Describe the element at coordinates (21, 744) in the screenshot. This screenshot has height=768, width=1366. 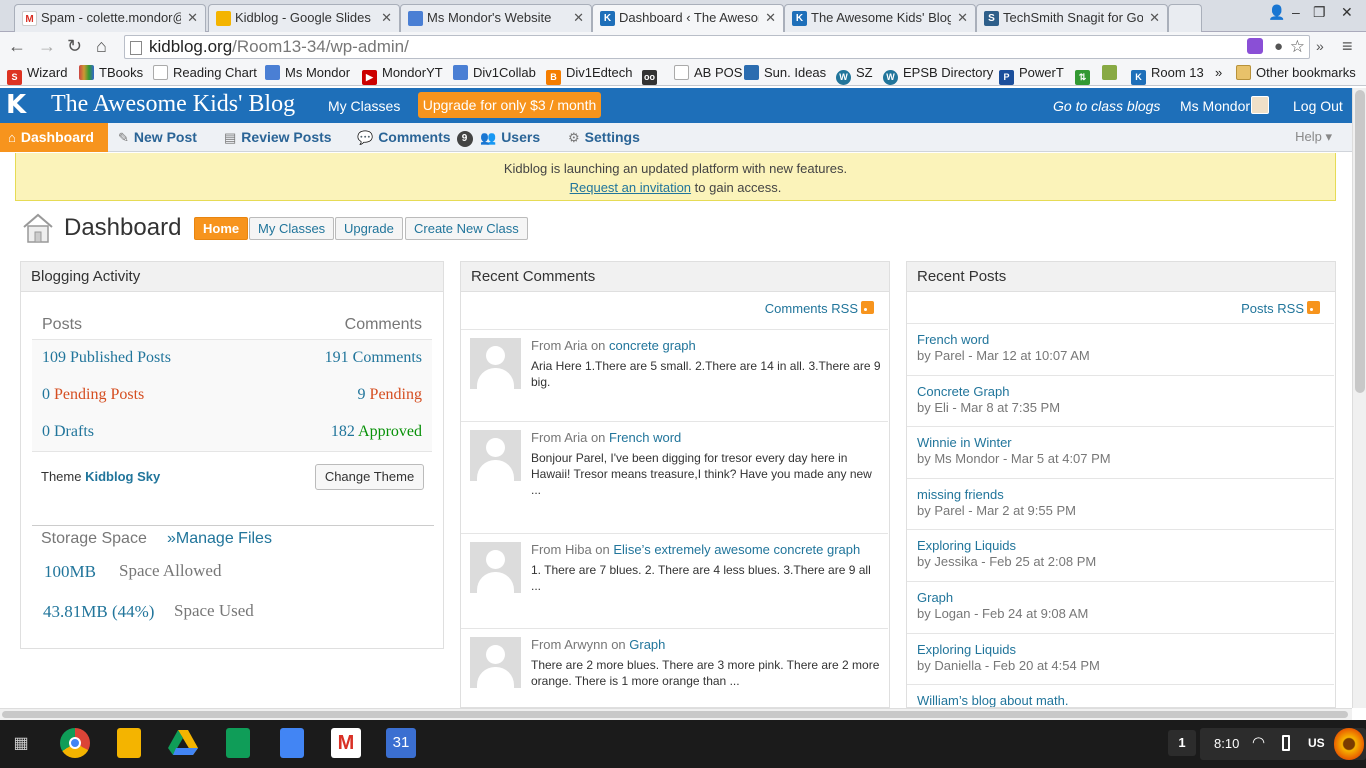
I see `app-launcher-icon: ▦` at that location.